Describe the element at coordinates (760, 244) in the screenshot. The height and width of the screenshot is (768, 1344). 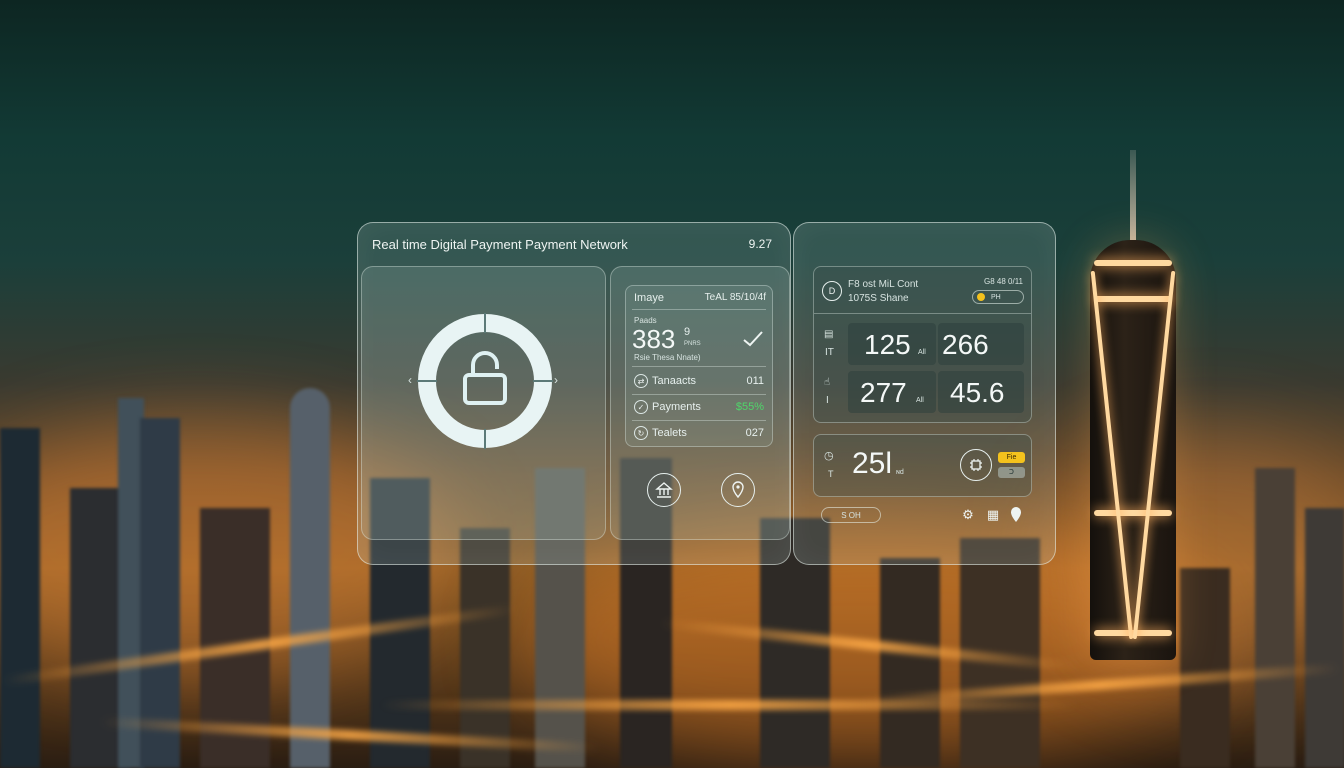
I see `panel-time: 9.27` at that location.